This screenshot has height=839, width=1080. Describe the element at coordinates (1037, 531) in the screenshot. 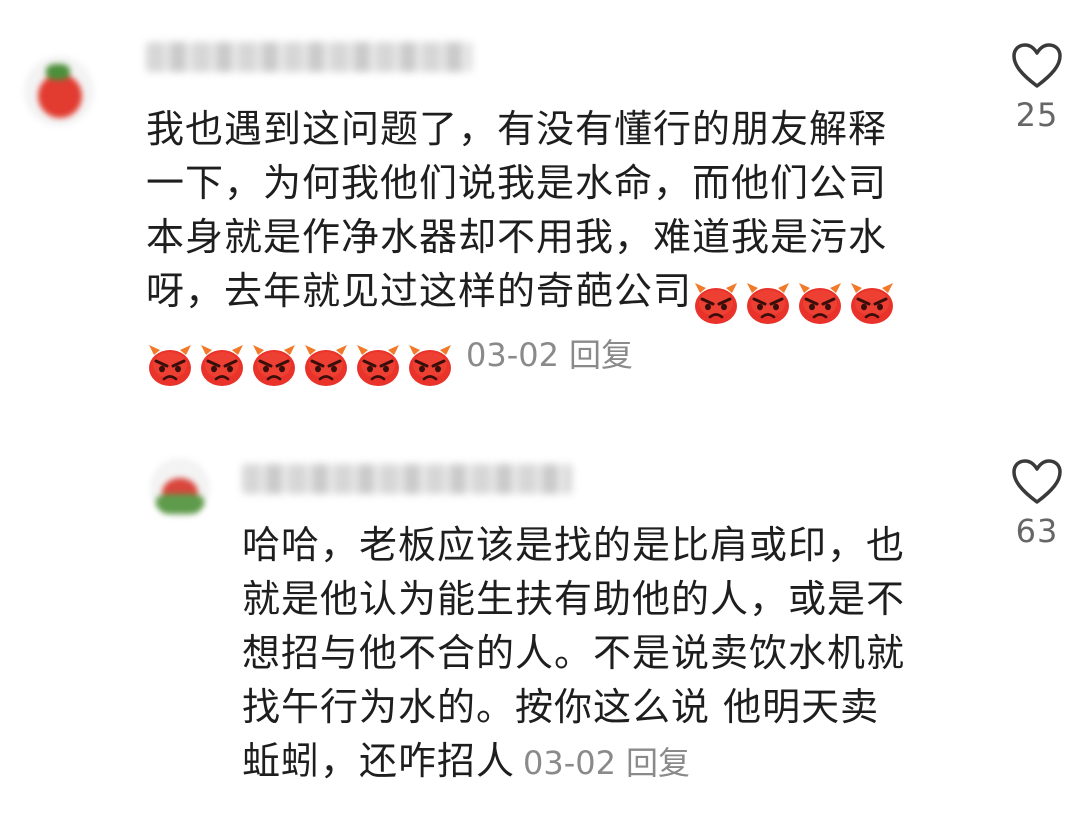

I see `like-count: 63` at that location.